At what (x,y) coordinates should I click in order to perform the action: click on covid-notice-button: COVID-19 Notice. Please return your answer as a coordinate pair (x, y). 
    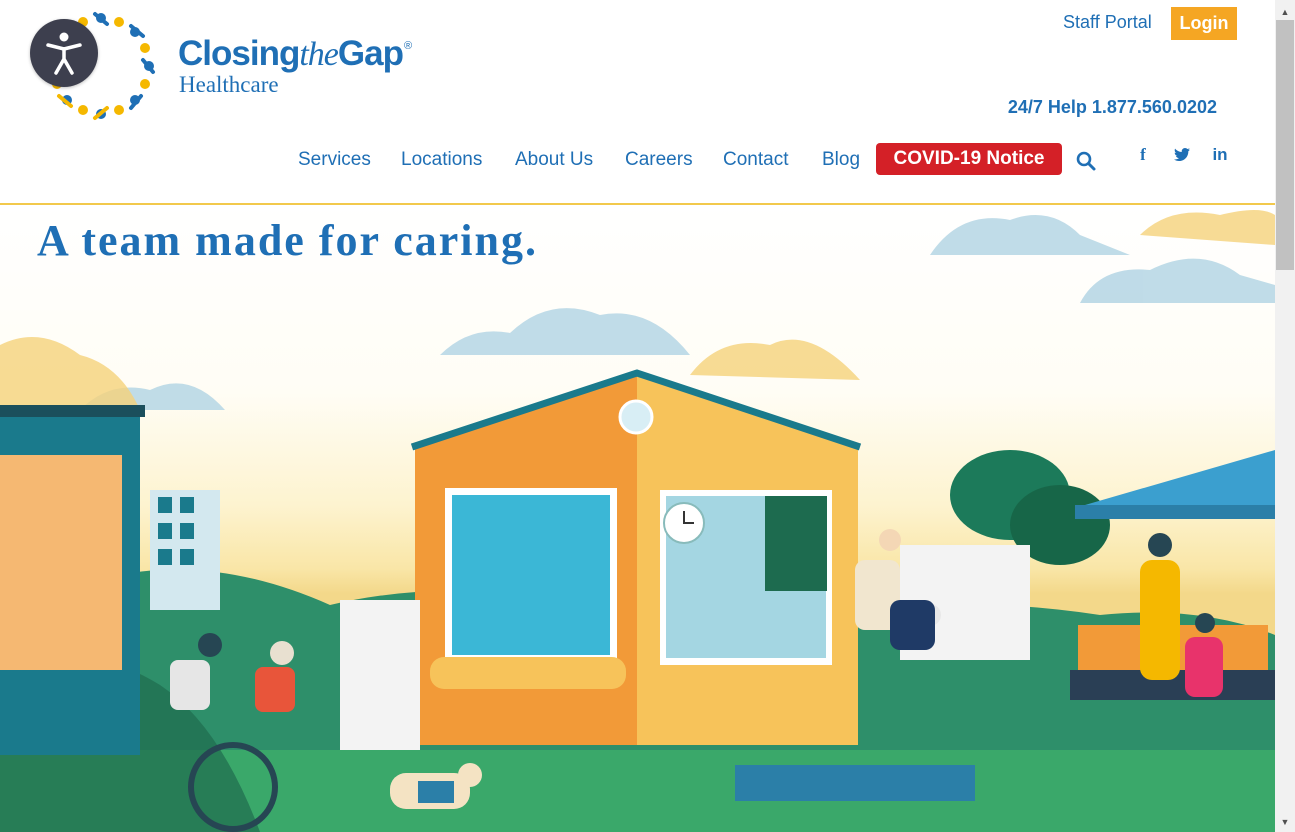
    Looking at the image, I should click on (969, 159).